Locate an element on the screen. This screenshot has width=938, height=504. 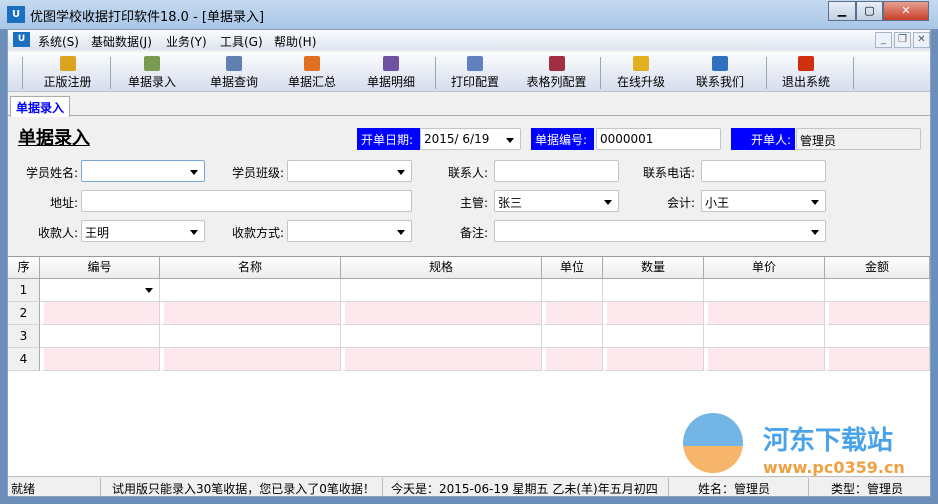
toolbar-label: 打印配置 is located at coordinates (474, 82).